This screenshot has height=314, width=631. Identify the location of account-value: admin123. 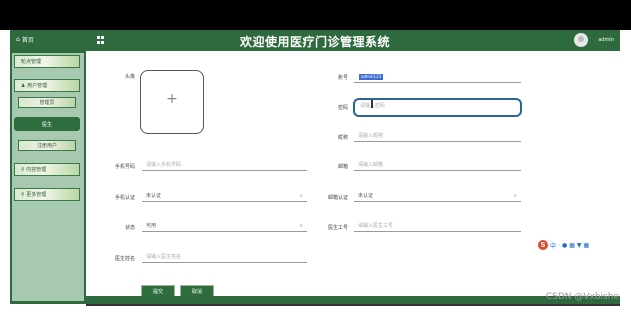
(371, 77).